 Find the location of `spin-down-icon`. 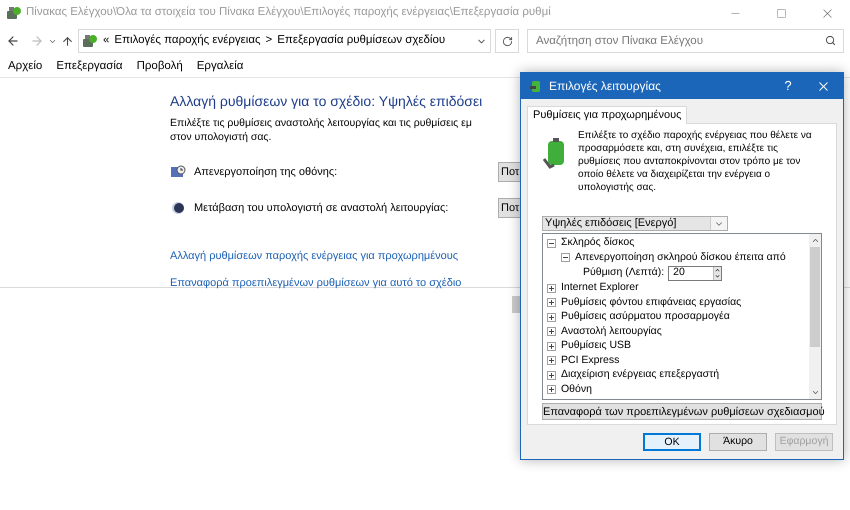

spin-down-icon is located at coordinates (718, 276).